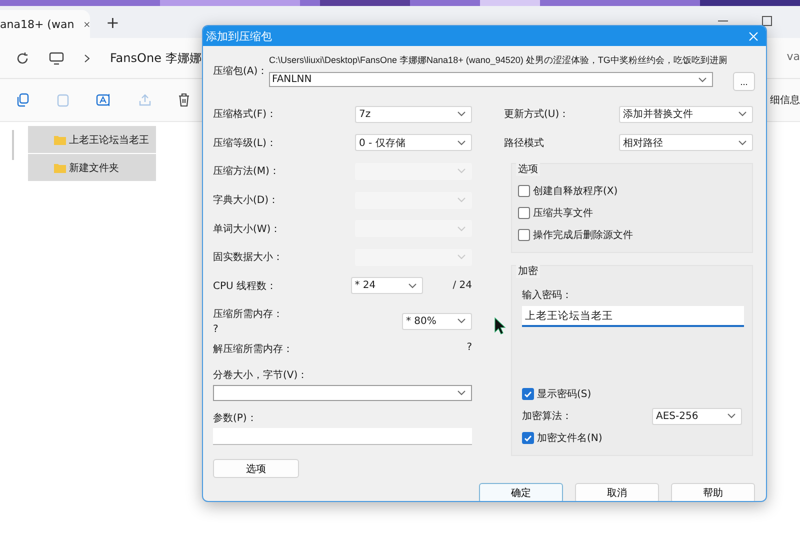 The width and height of the screenshot is (800, 547). Describe the element at coordinates (92, 167) in the screenshot. I see `folder-item: 新建文件夹` at that location.